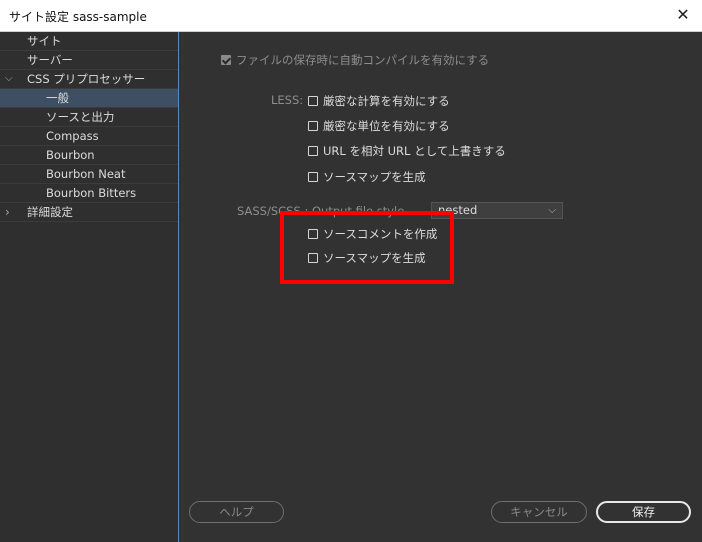  I want to click on less-strict-units-option: 厳密な単位を有効にする, so click(379, 126).